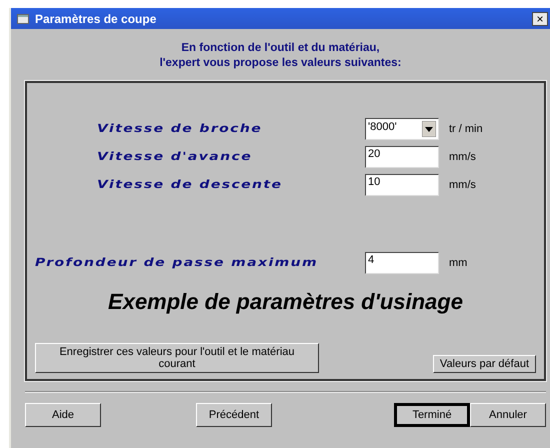  I want to click on caption-text: Exemple de paramètres d'usinage, so click(285, 302).